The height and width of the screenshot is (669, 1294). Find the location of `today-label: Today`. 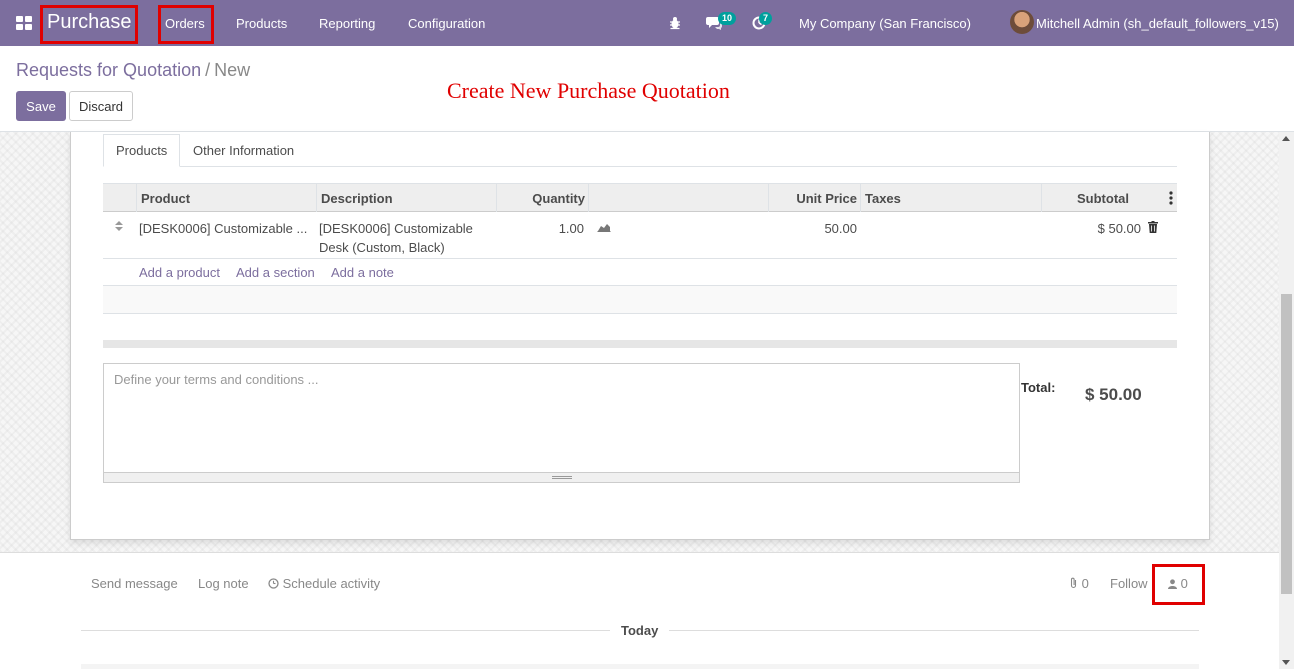

today-label: Today is located at coordinates (640, 630).